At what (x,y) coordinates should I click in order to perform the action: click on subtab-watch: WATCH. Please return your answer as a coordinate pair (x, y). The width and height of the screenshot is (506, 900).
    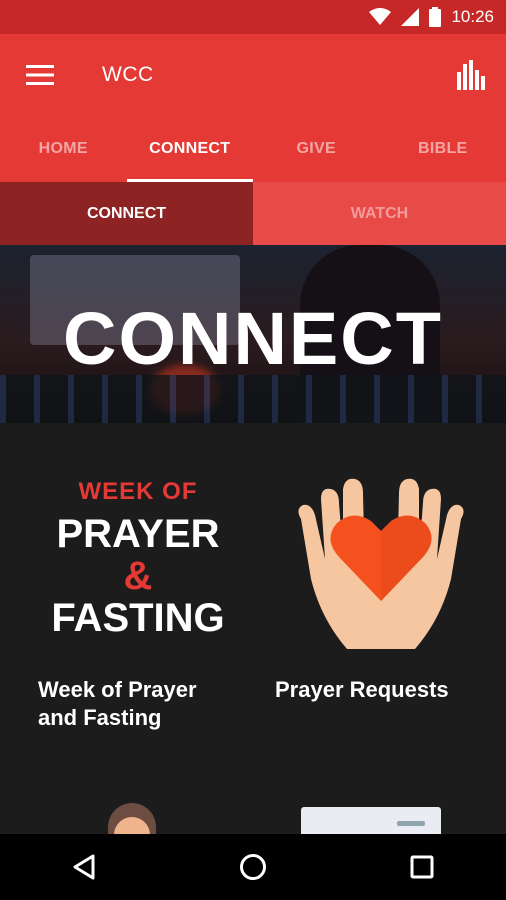
    Looking at the image, I should click on (379, 213).